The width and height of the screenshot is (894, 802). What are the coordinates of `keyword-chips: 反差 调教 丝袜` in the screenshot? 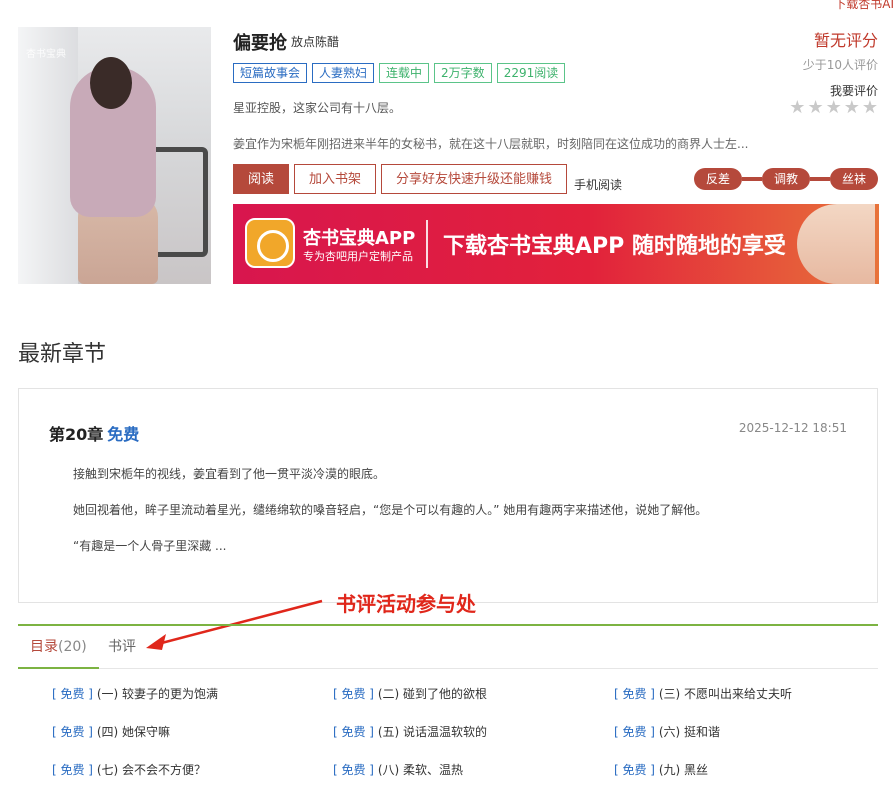 It's located at (785, 179).